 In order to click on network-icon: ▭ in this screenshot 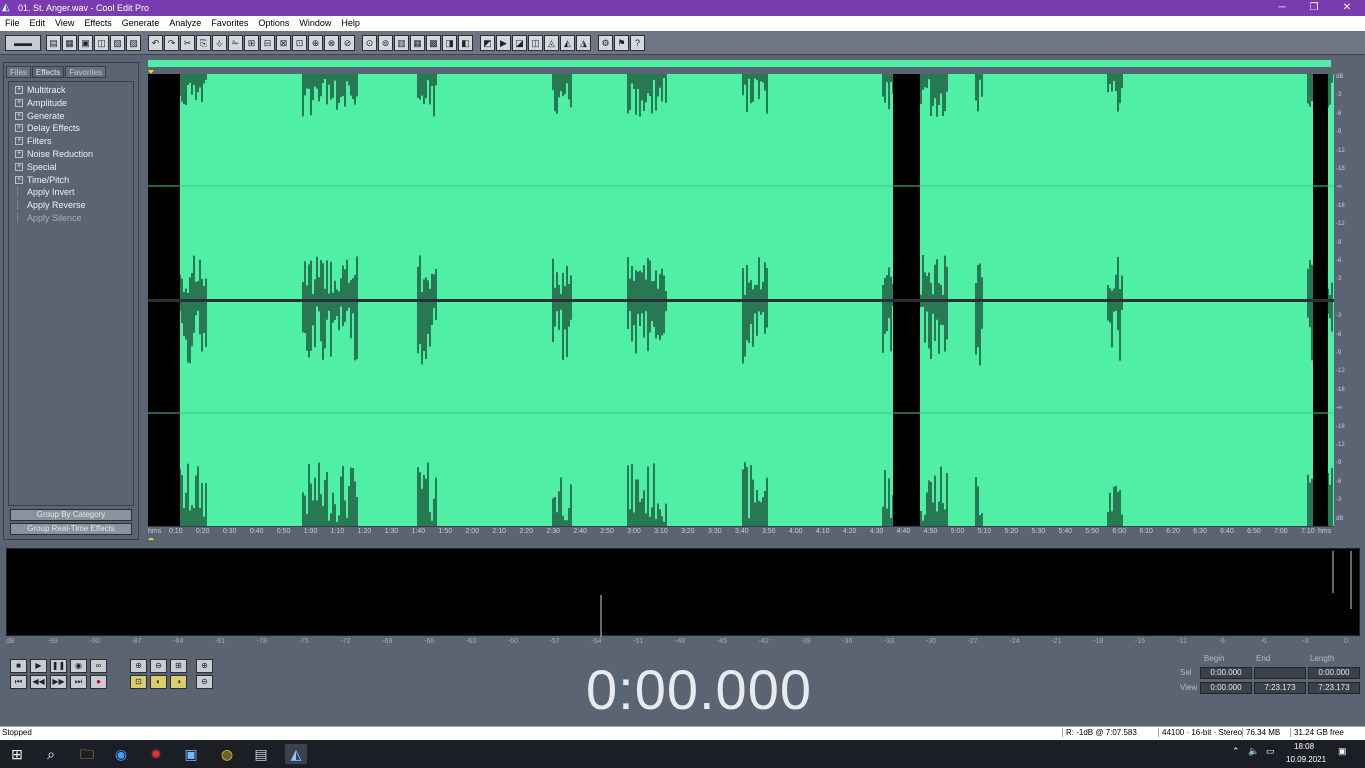, I will do `click(1270, 751)`.